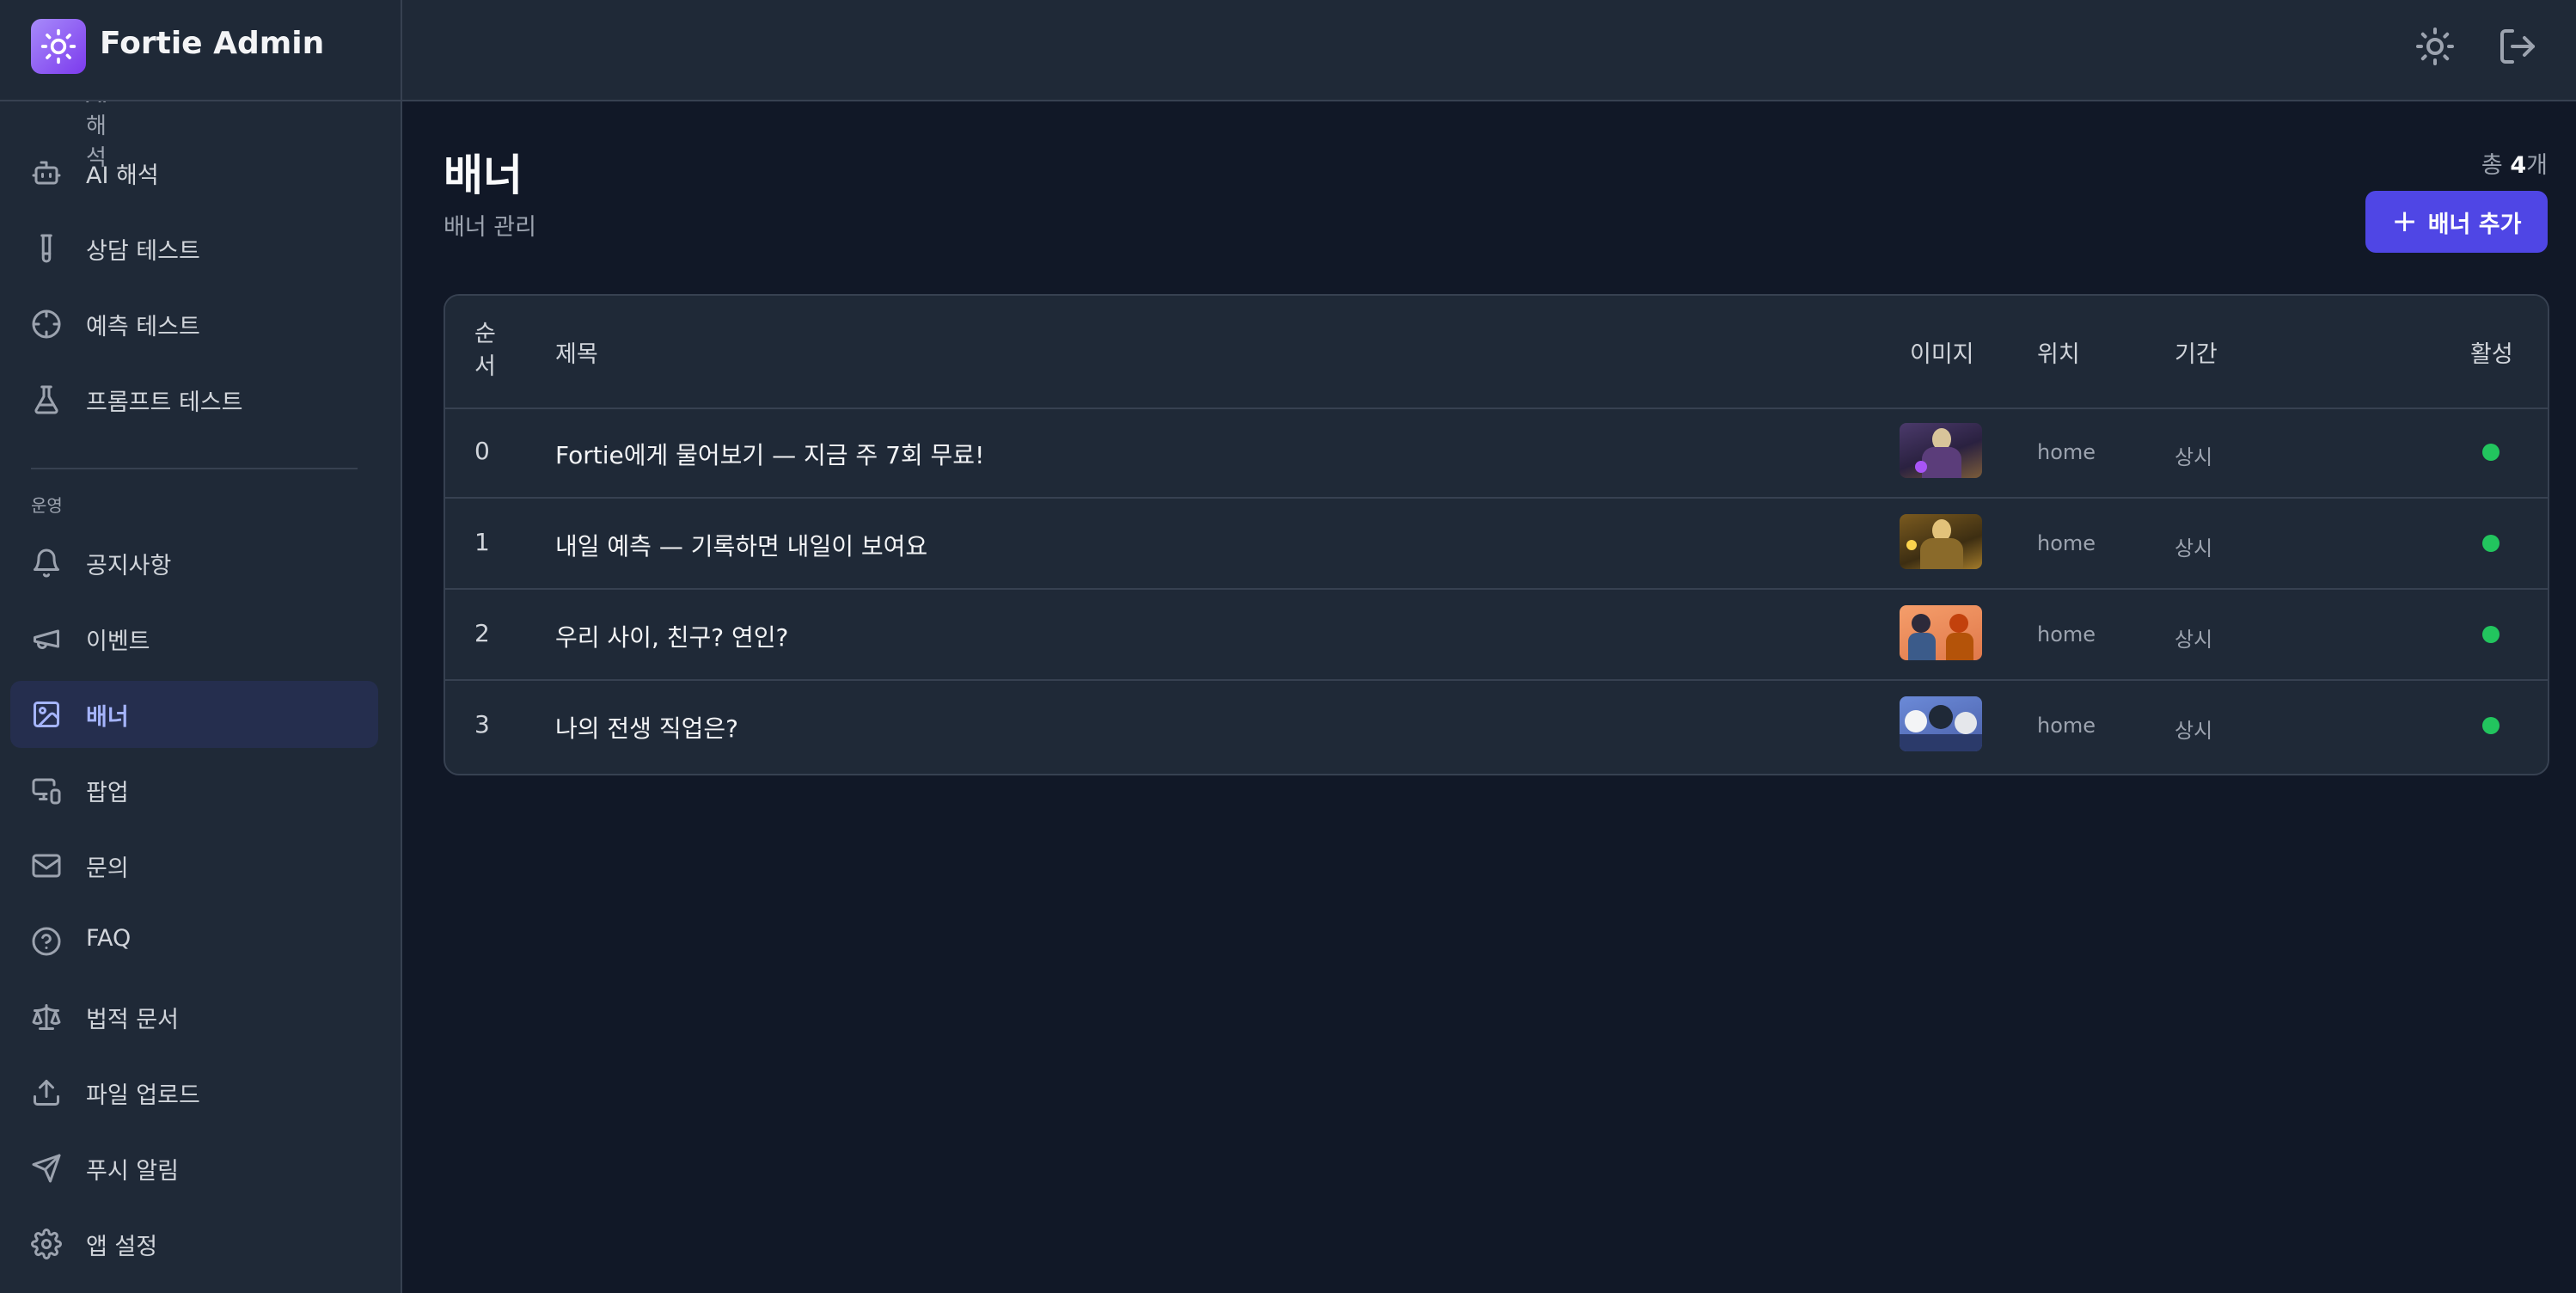 Image resolution: width=2576 pixels, height=1293 pixels. What do you see at coordinates (2196, 352) in the screenshot?
I see `column-header-period: 기간` at bounding box center [2196, 352].